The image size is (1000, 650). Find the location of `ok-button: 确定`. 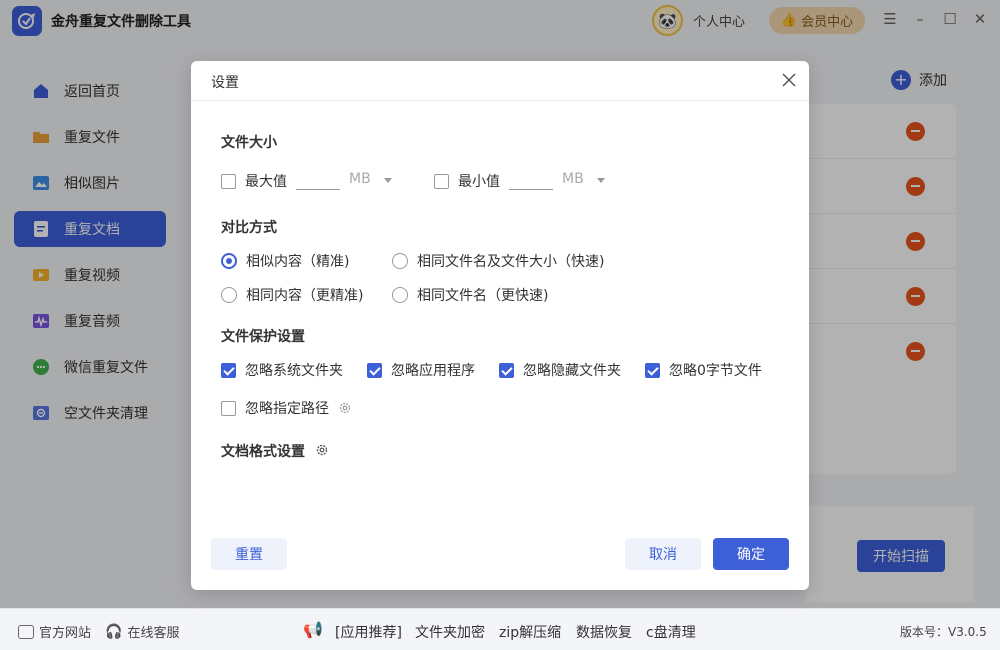

ok-button: 确定 is located at coordinates (751, 554).